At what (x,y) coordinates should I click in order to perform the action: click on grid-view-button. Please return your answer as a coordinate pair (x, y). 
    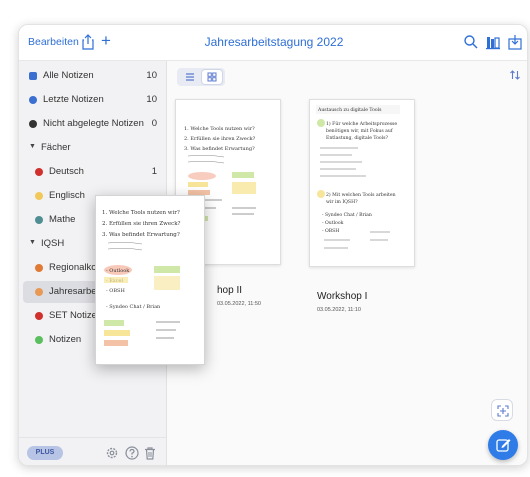
    Looking at the image, I should click on (212, 77).